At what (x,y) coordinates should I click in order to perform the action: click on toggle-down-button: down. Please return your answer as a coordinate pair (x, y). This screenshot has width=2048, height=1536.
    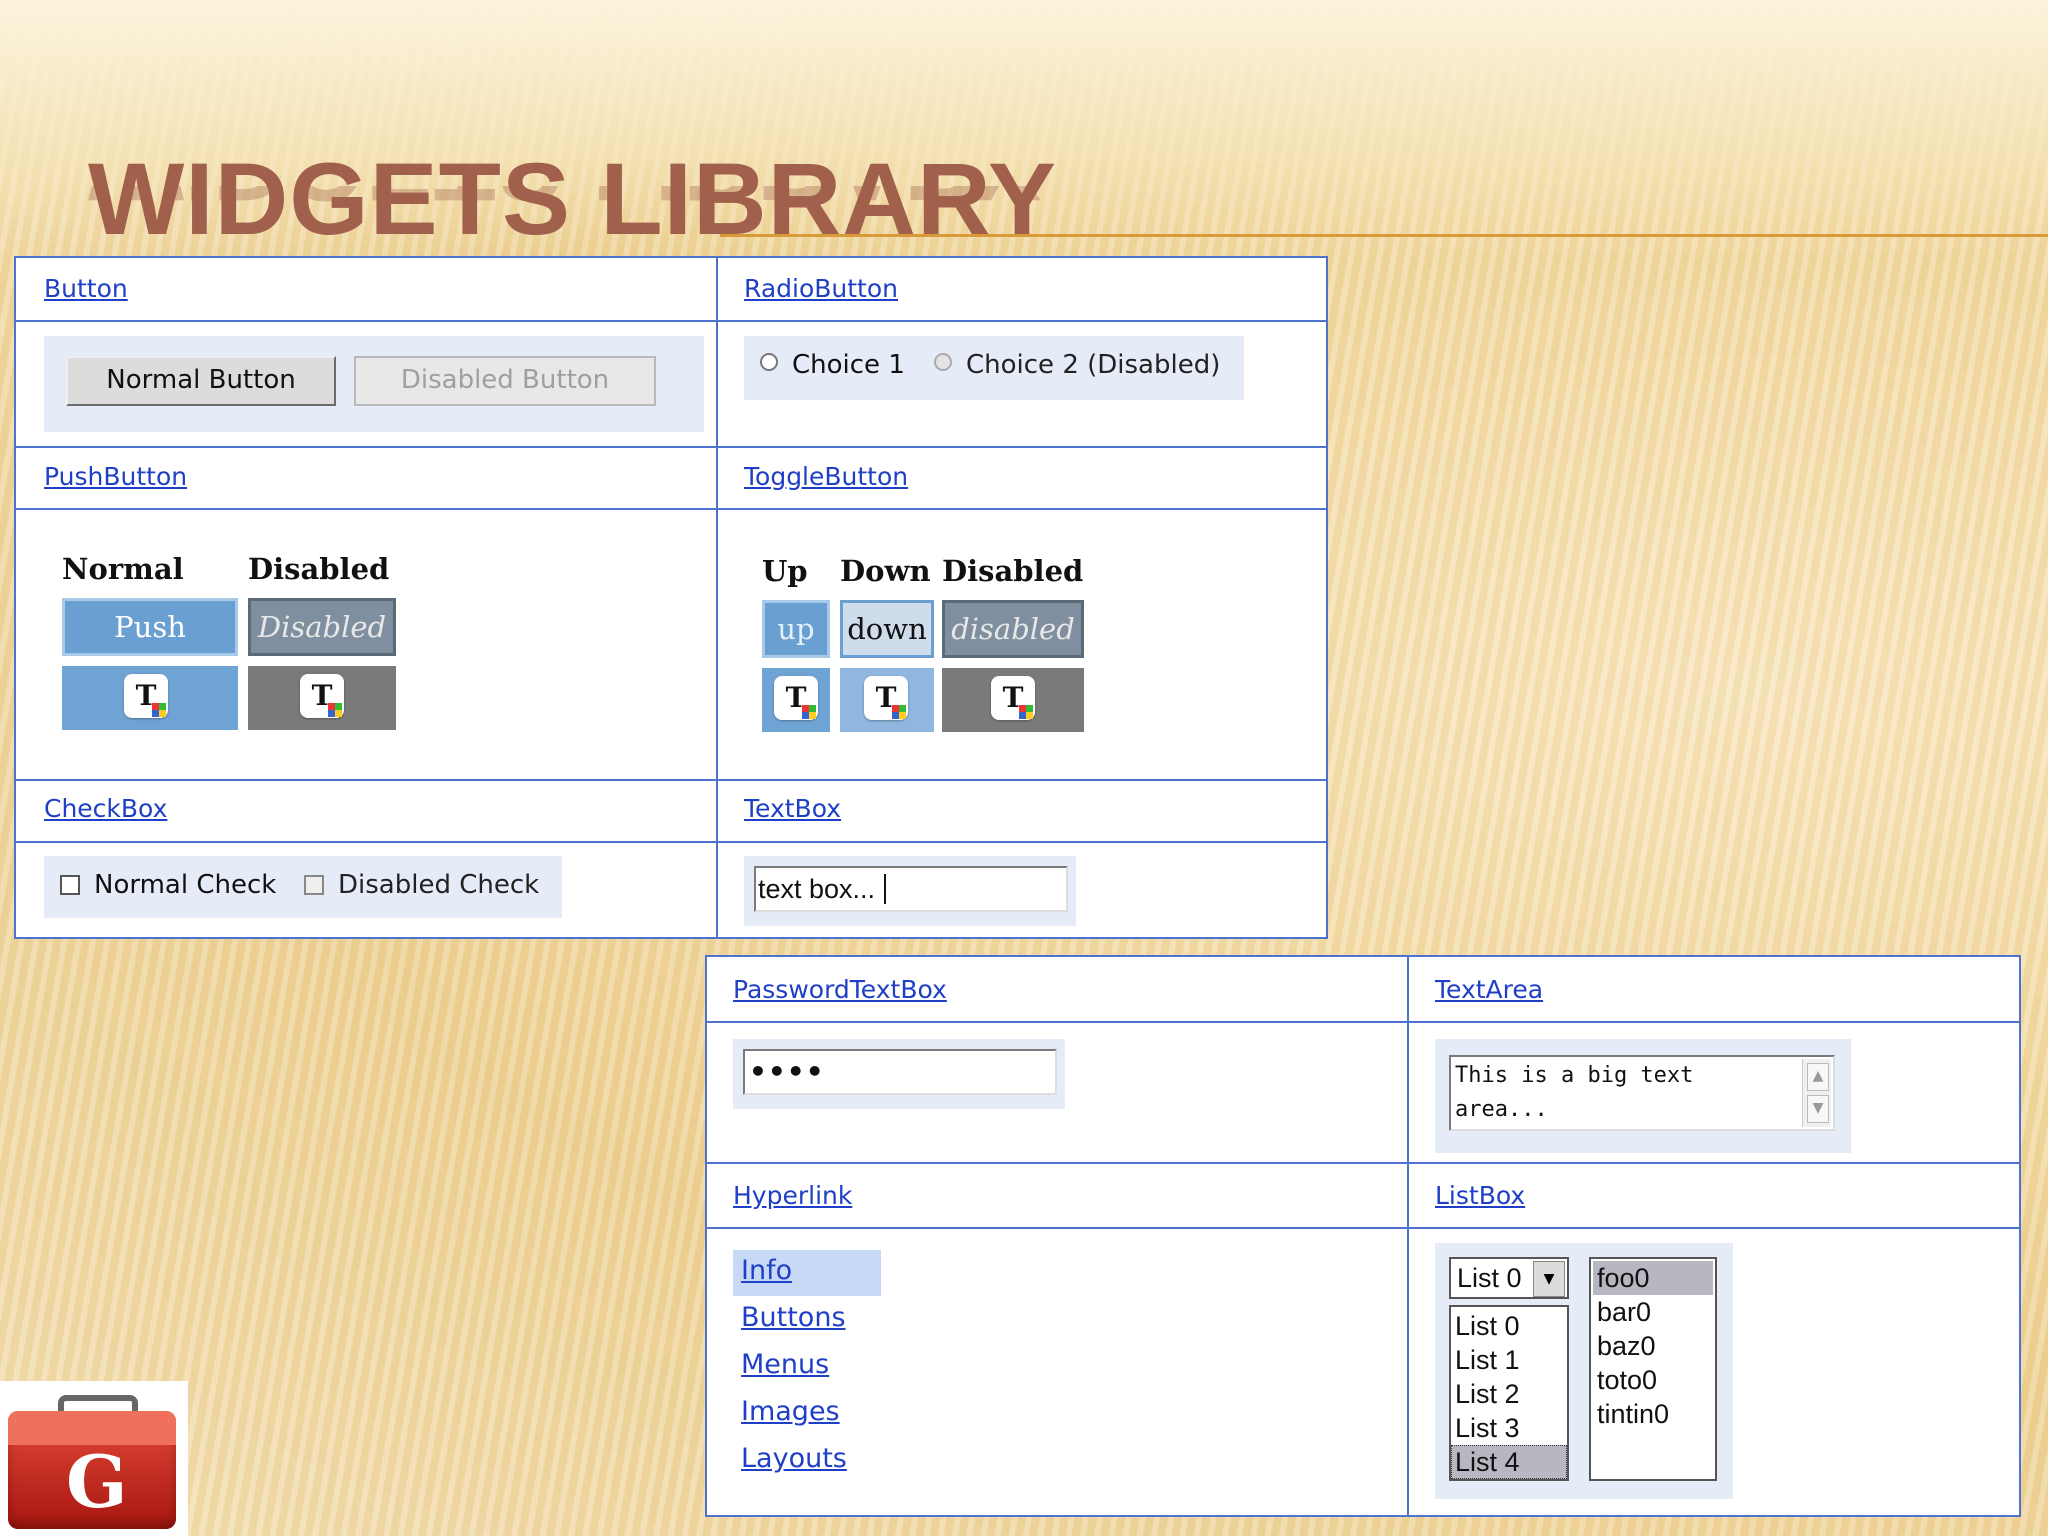
    Looking at the image, I should click on (887, 629).